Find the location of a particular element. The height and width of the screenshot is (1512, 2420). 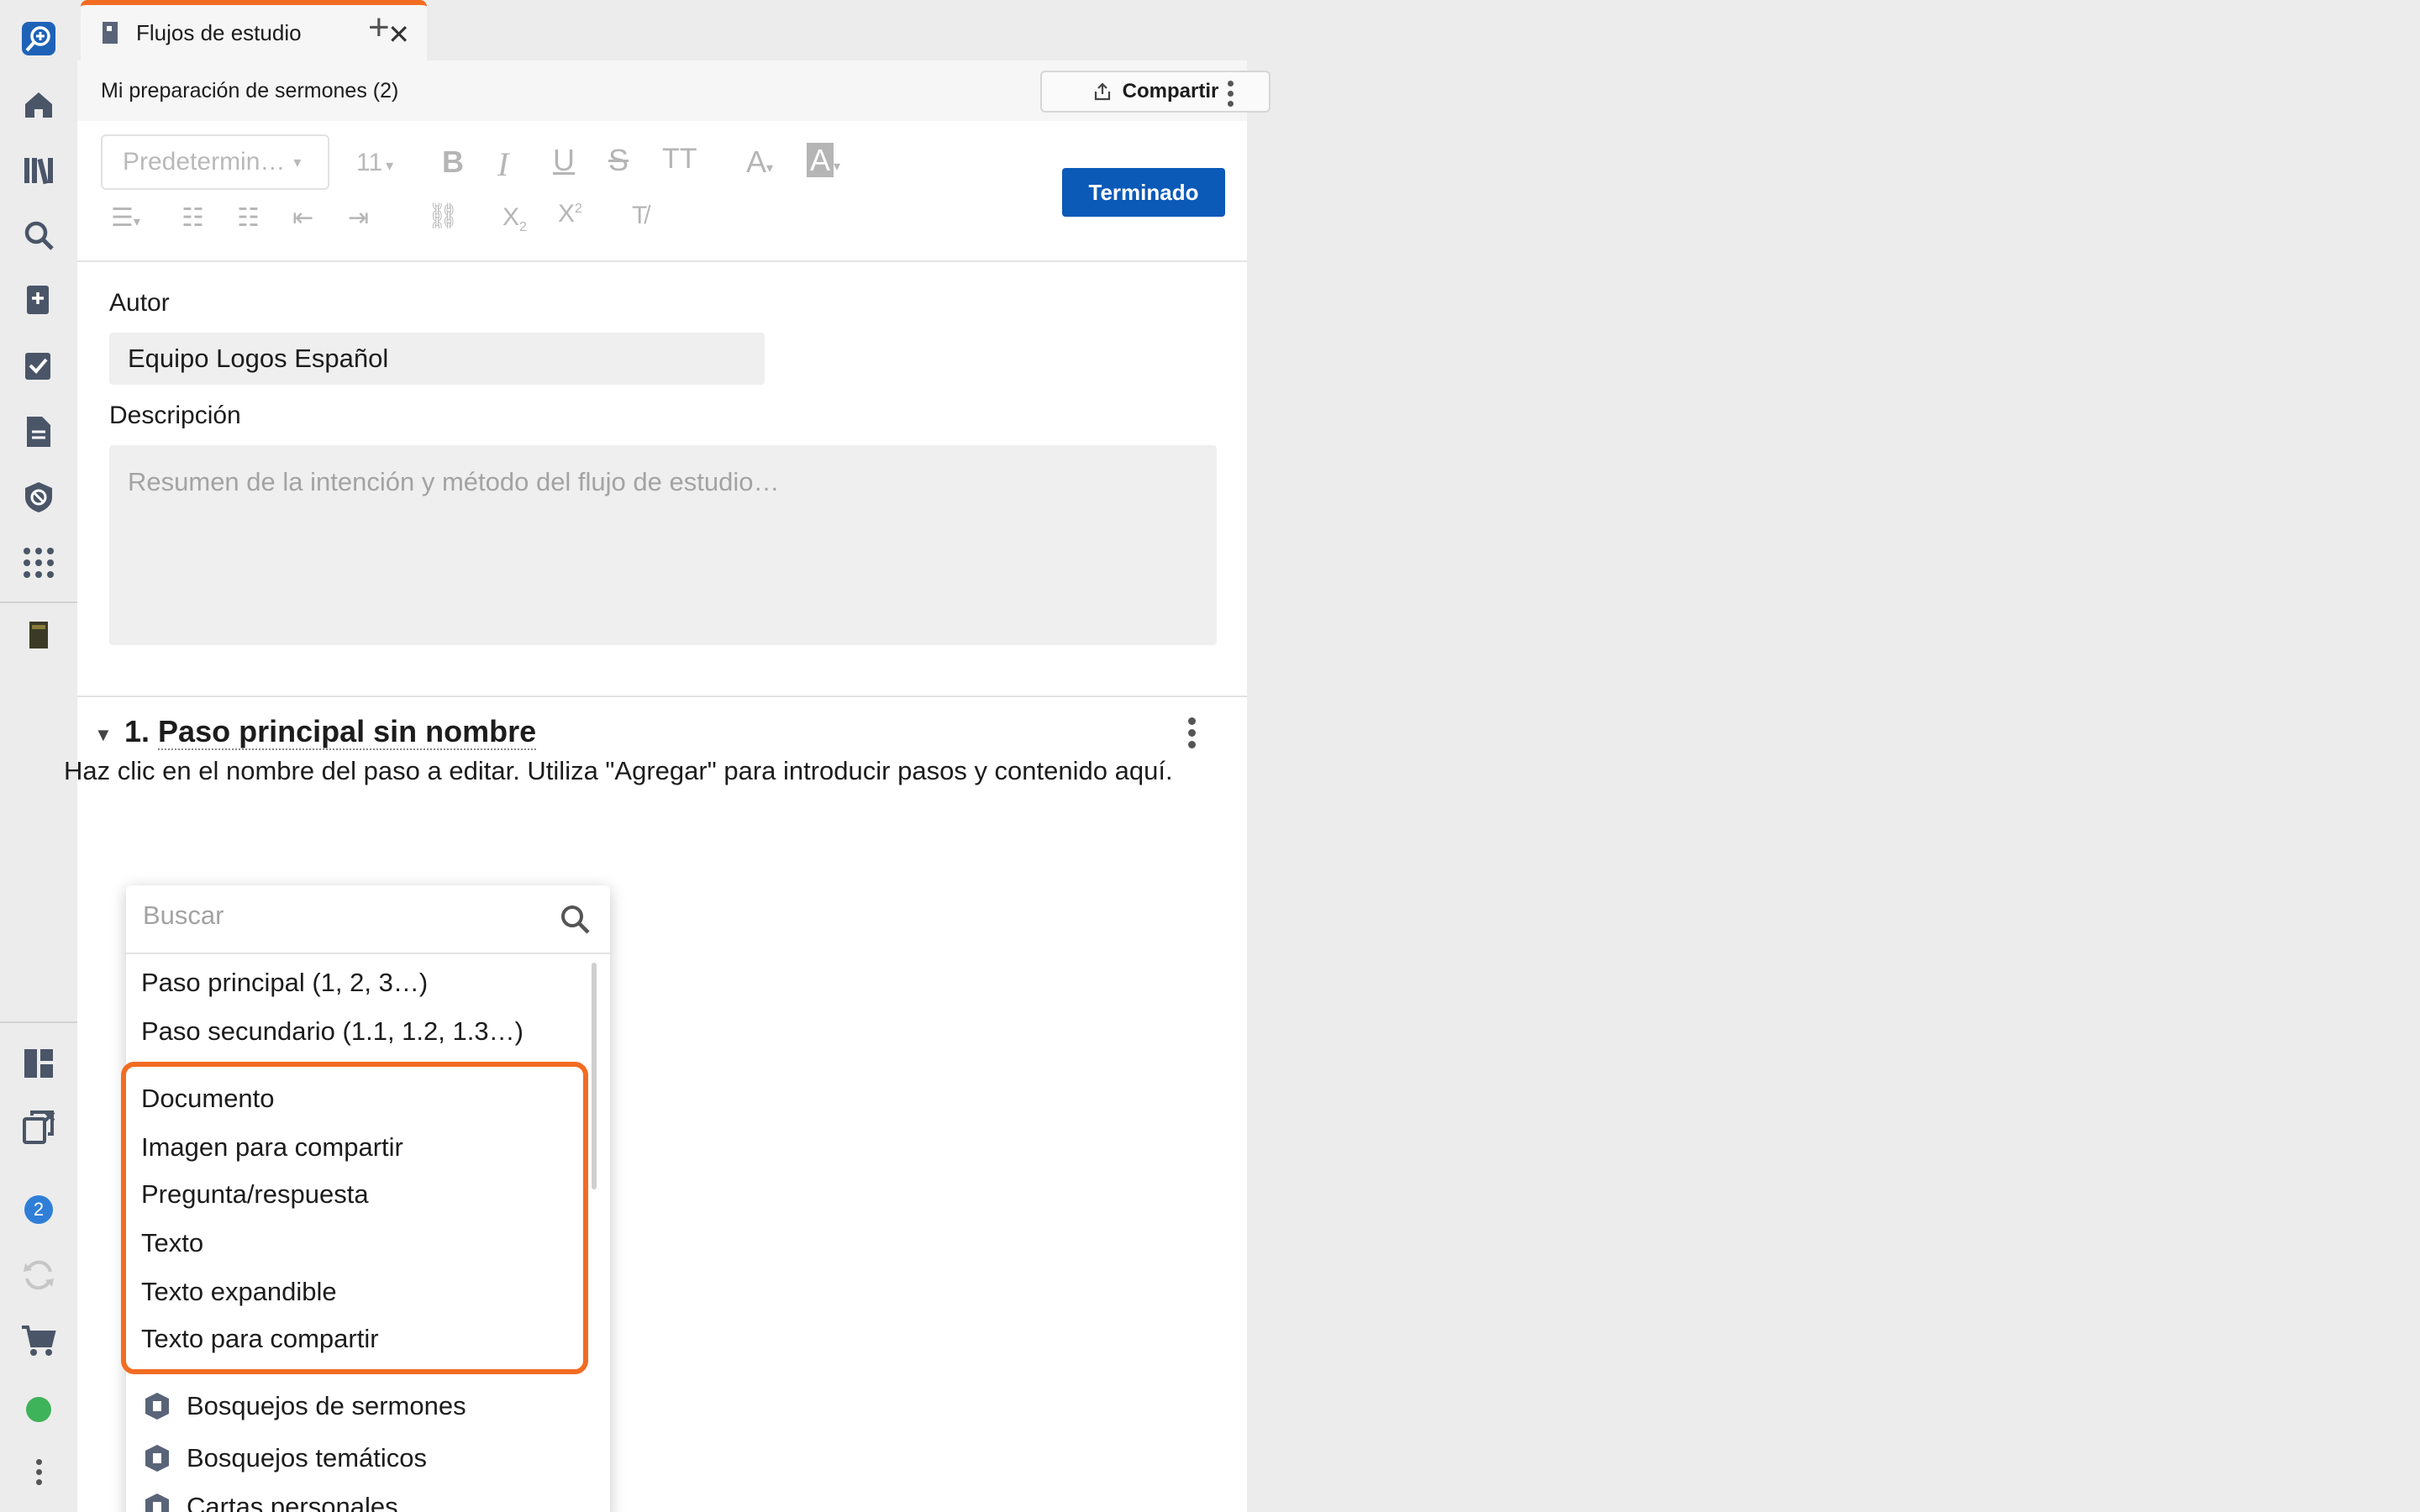

paragraph-style-select: Predetermin… ▾ is located at coordinates (215, 162).